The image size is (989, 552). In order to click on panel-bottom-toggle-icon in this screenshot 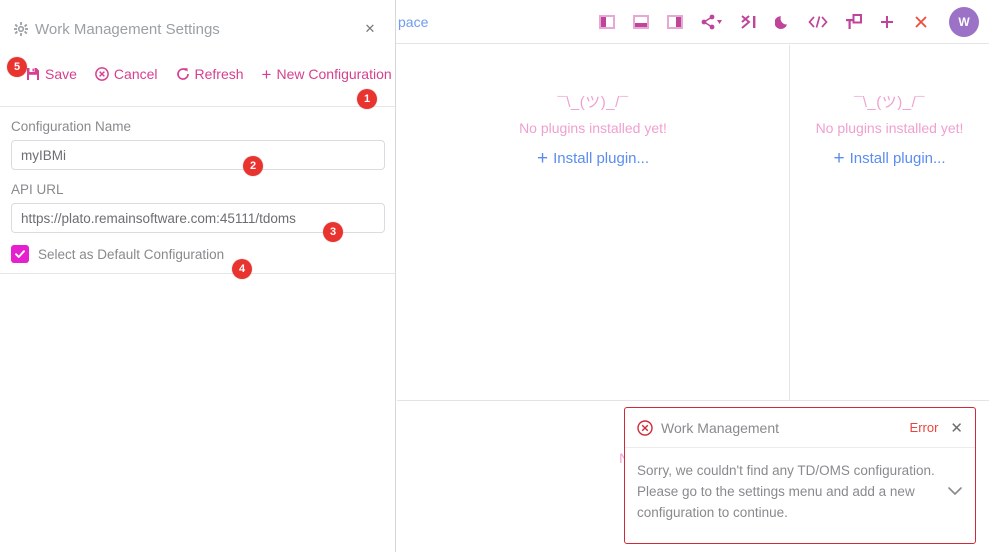, I will do `click(641, 22)`.